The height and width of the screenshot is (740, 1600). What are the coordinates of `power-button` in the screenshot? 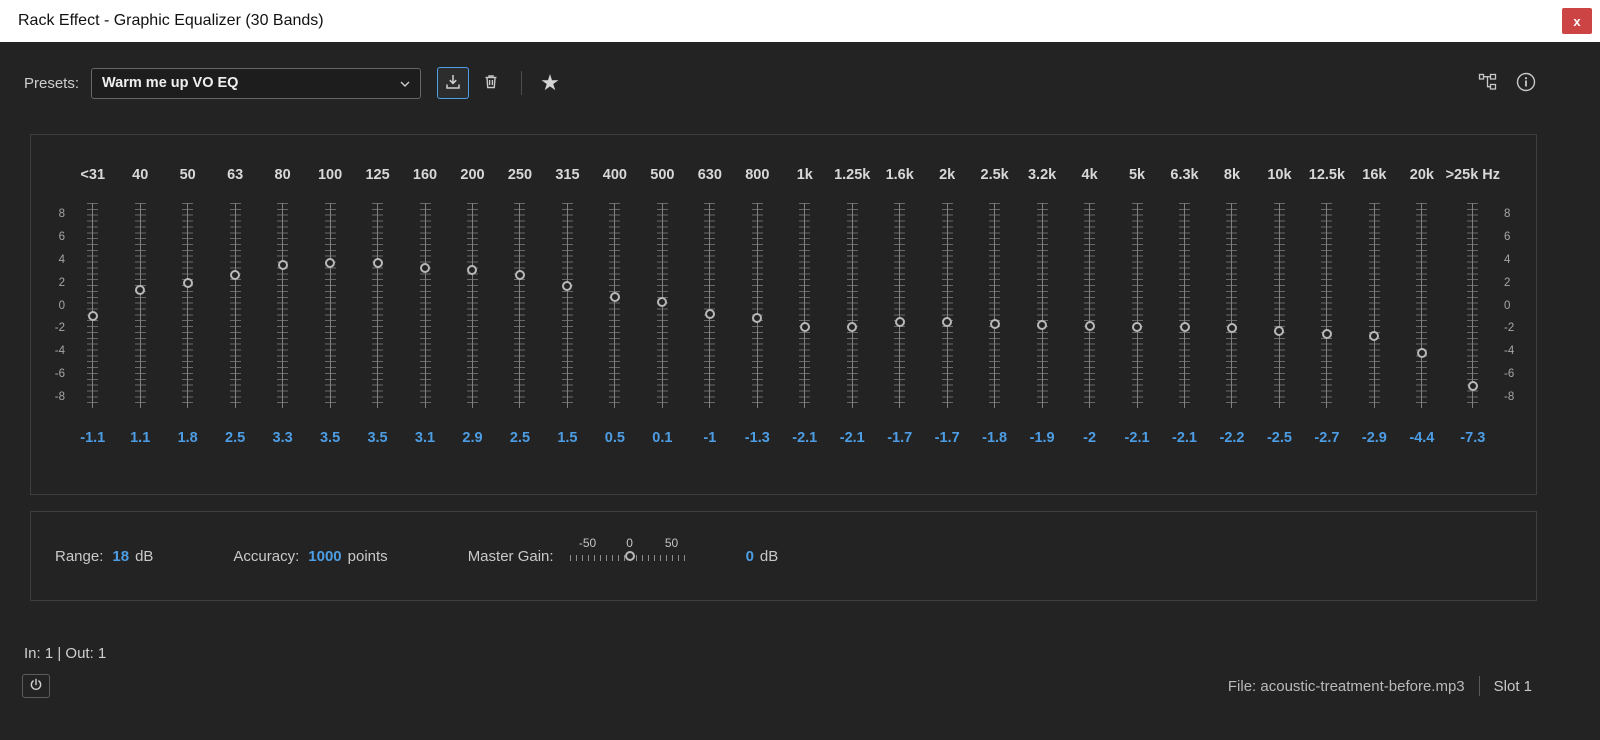 It's located at (36, 686).